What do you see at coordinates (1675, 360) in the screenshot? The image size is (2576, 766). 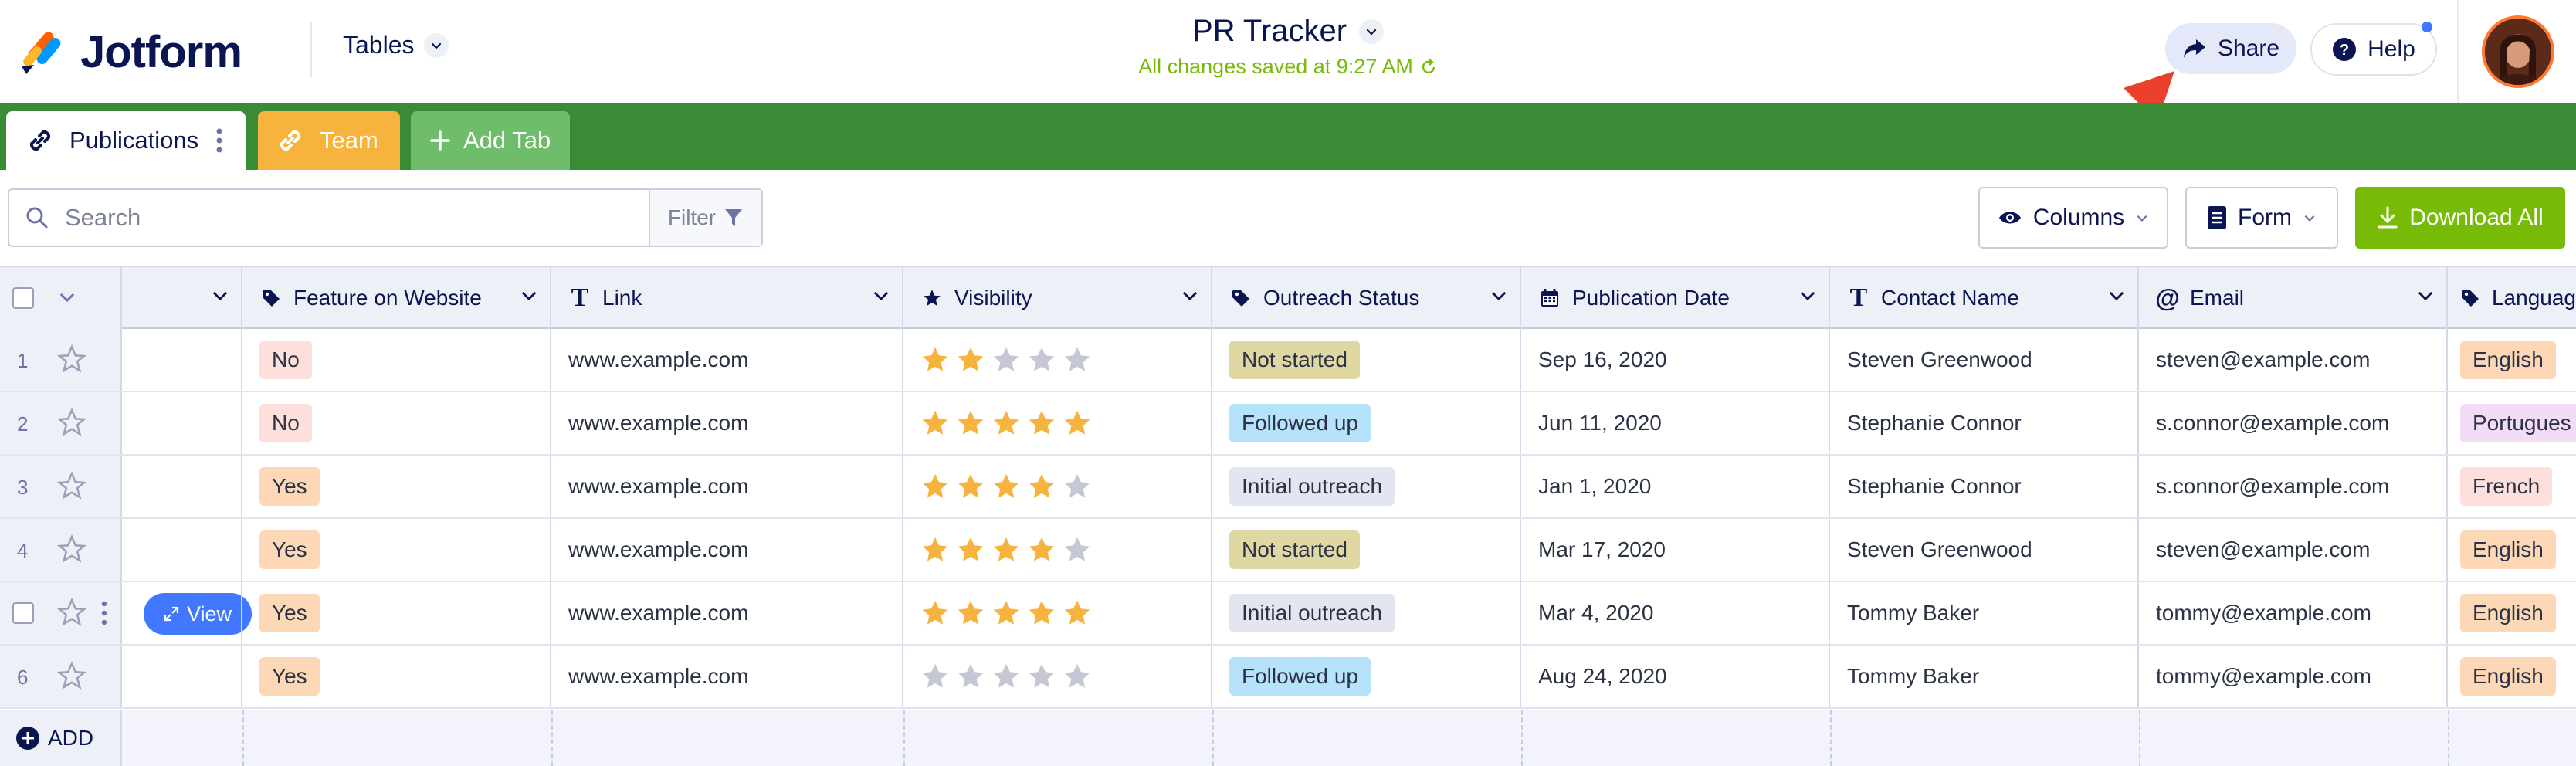 I see `date-cell: Sep 16, 2020` at bounding box center [1675, 360].